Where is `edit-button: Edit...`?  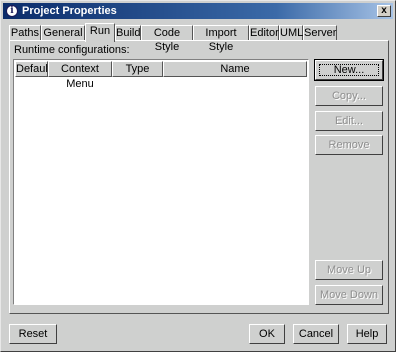 edit-button: Edit... is located at coordinates (349, 121).